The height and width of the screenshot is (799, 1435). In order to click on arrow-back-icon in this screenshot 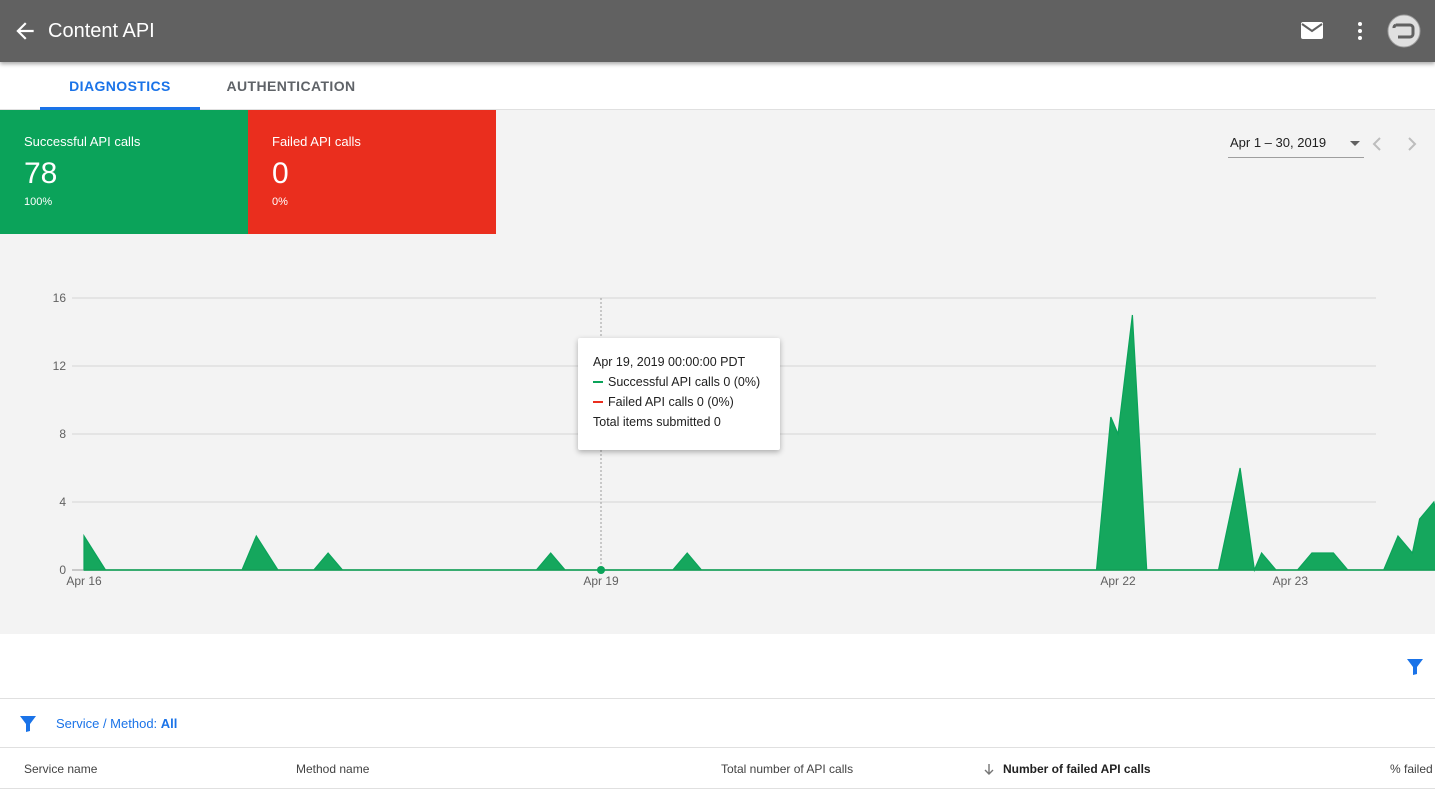, I will do `click(25, 31)`.